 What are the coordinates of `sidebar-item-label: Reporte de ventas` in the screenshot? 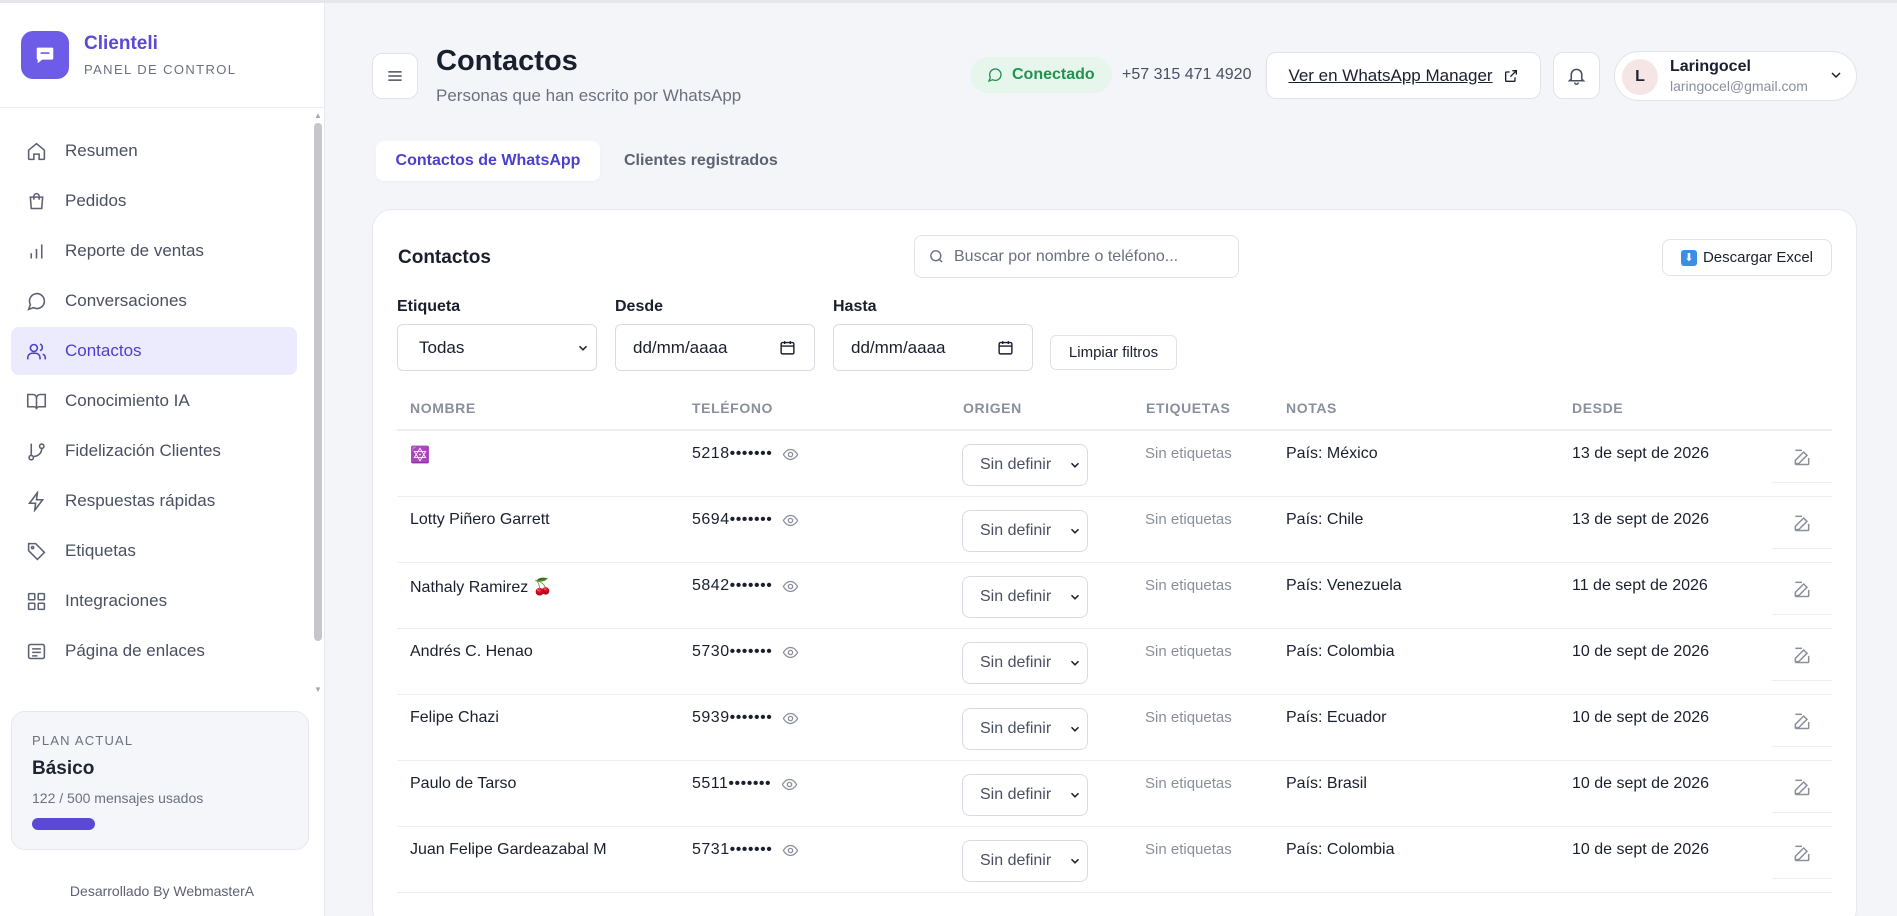 It's located at (134, 250).